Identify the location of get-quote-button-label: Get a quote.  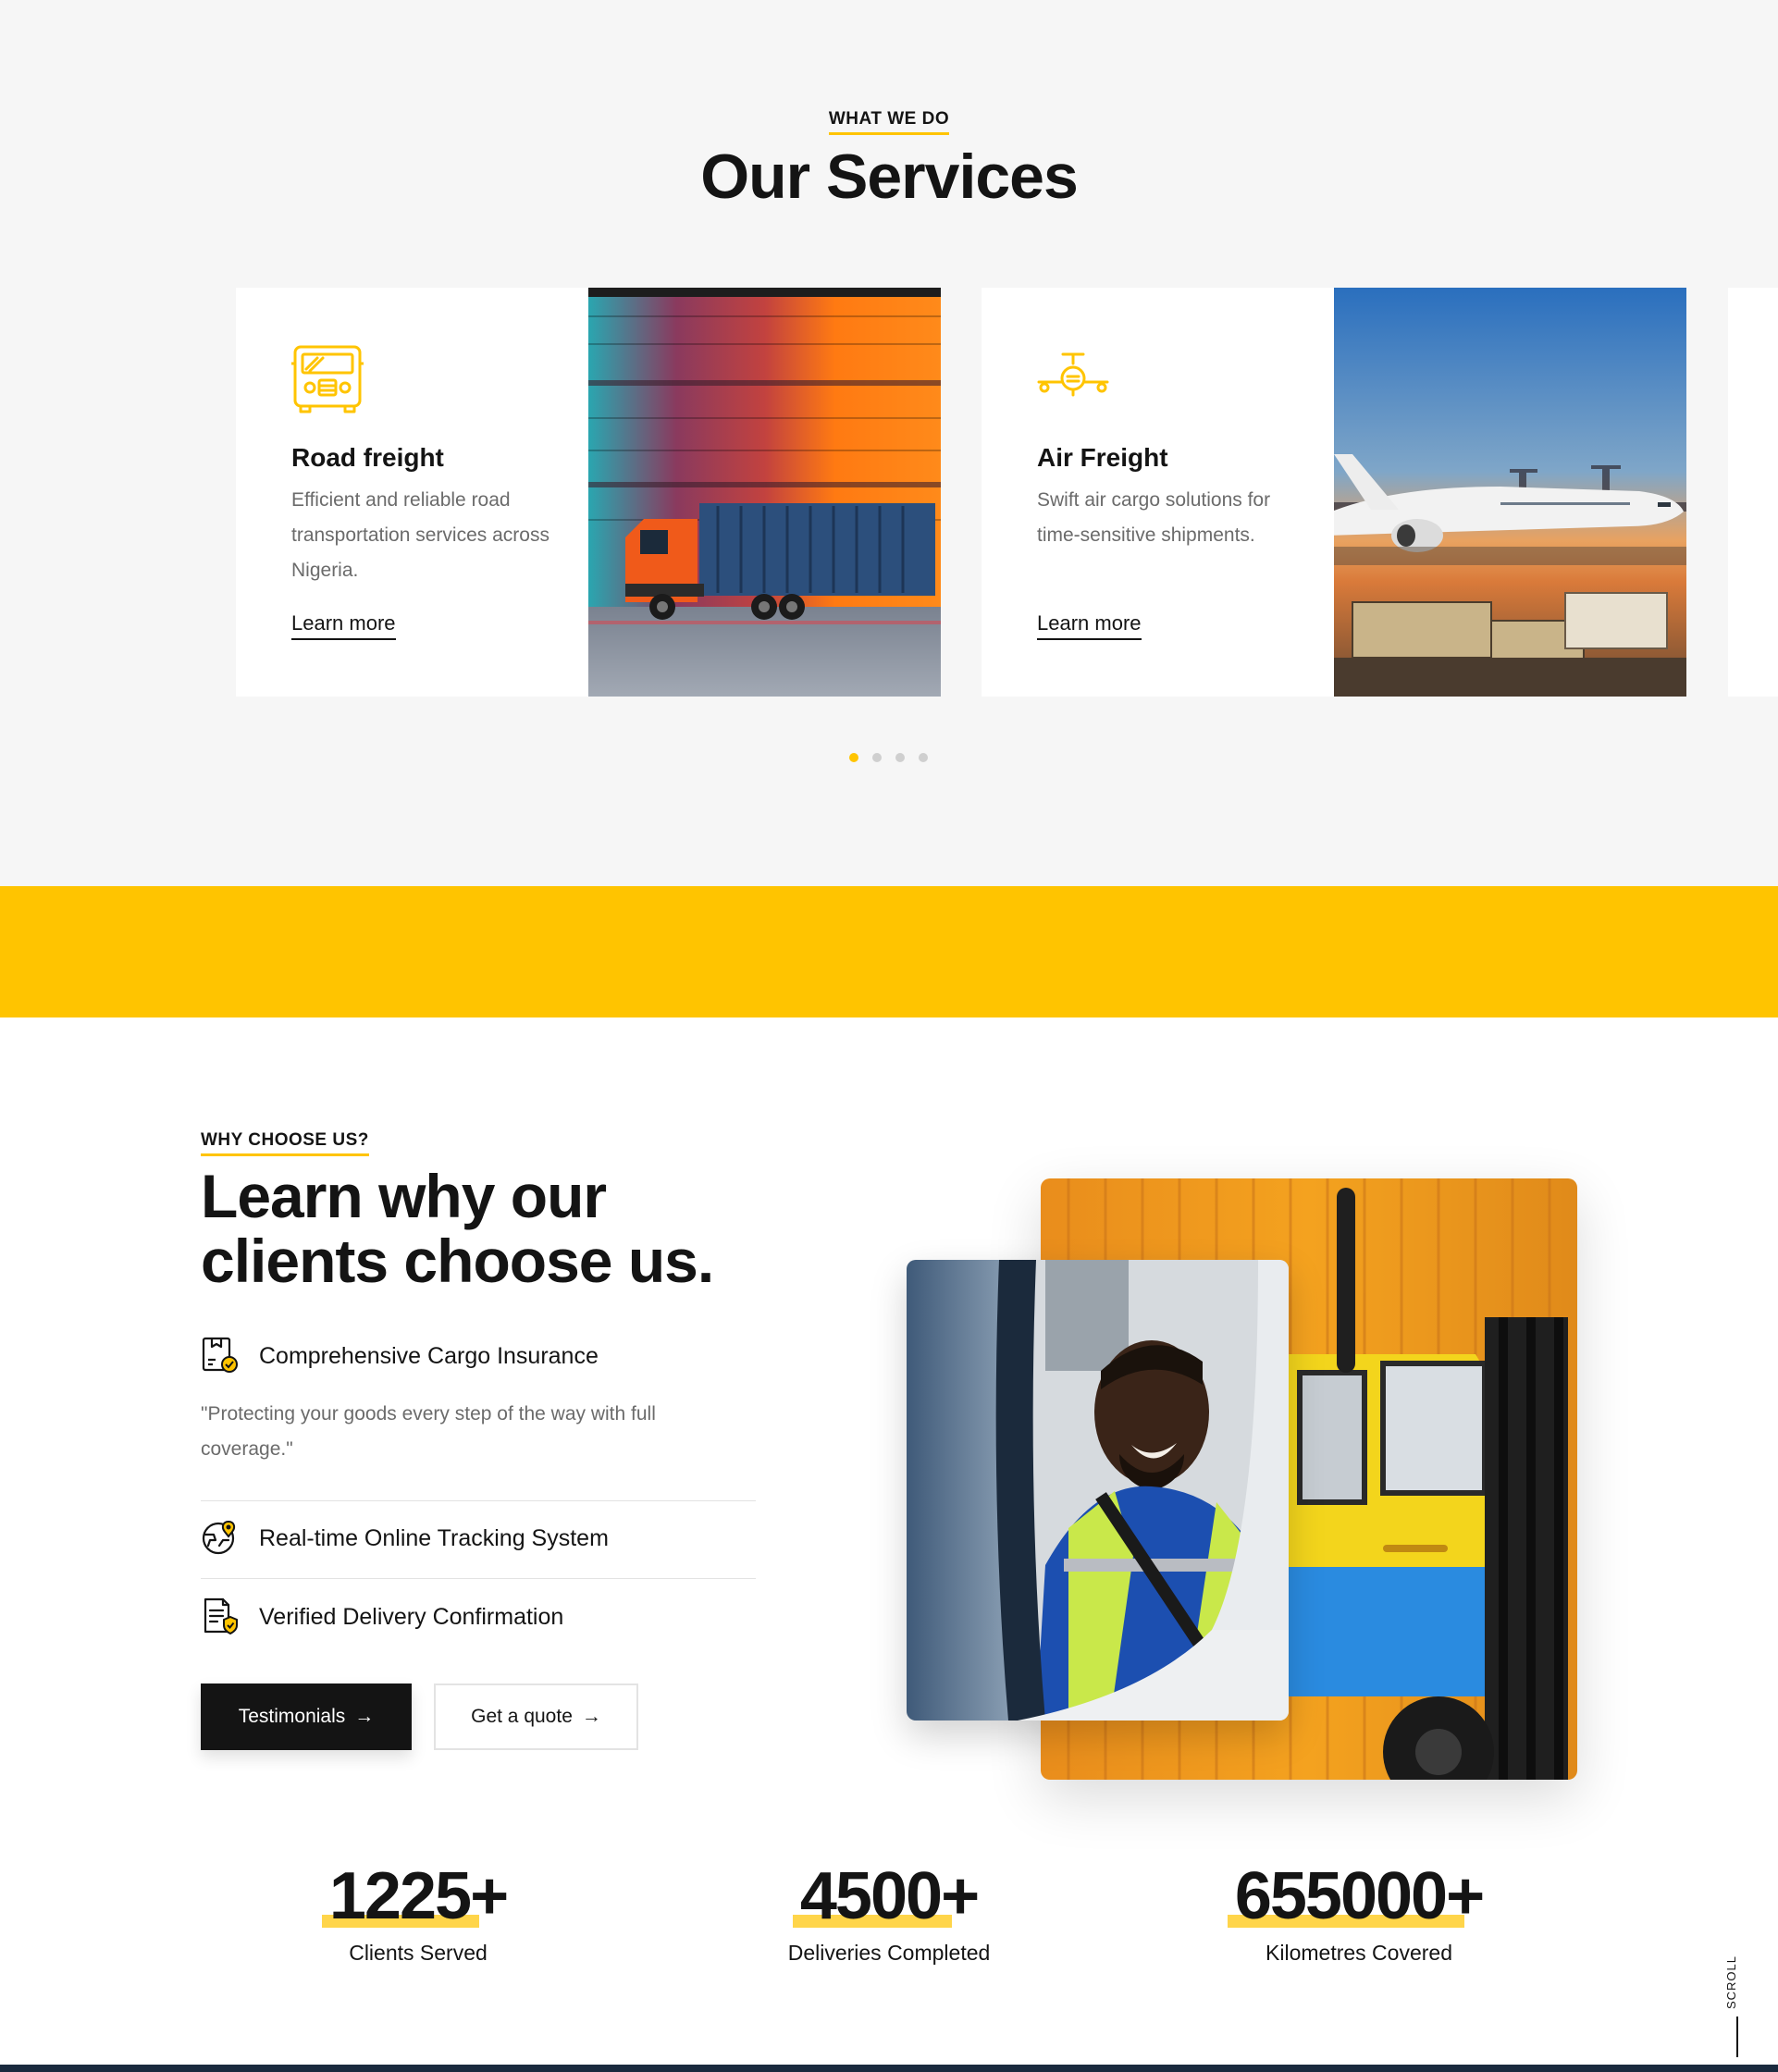
(522, 1717).